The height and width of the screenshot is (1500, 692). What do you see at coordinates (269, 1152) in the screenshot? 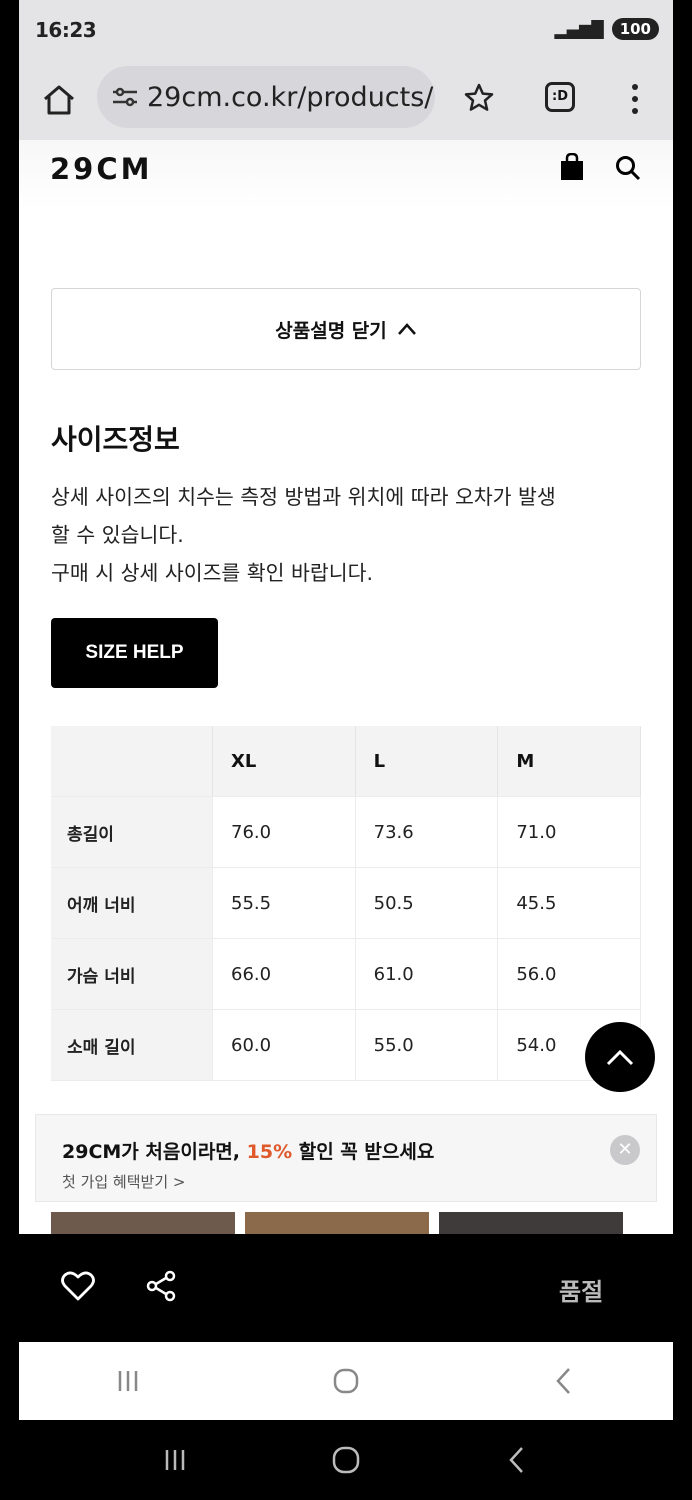
I see `promo-discount: 15%` at bounding box center [269, 1152].